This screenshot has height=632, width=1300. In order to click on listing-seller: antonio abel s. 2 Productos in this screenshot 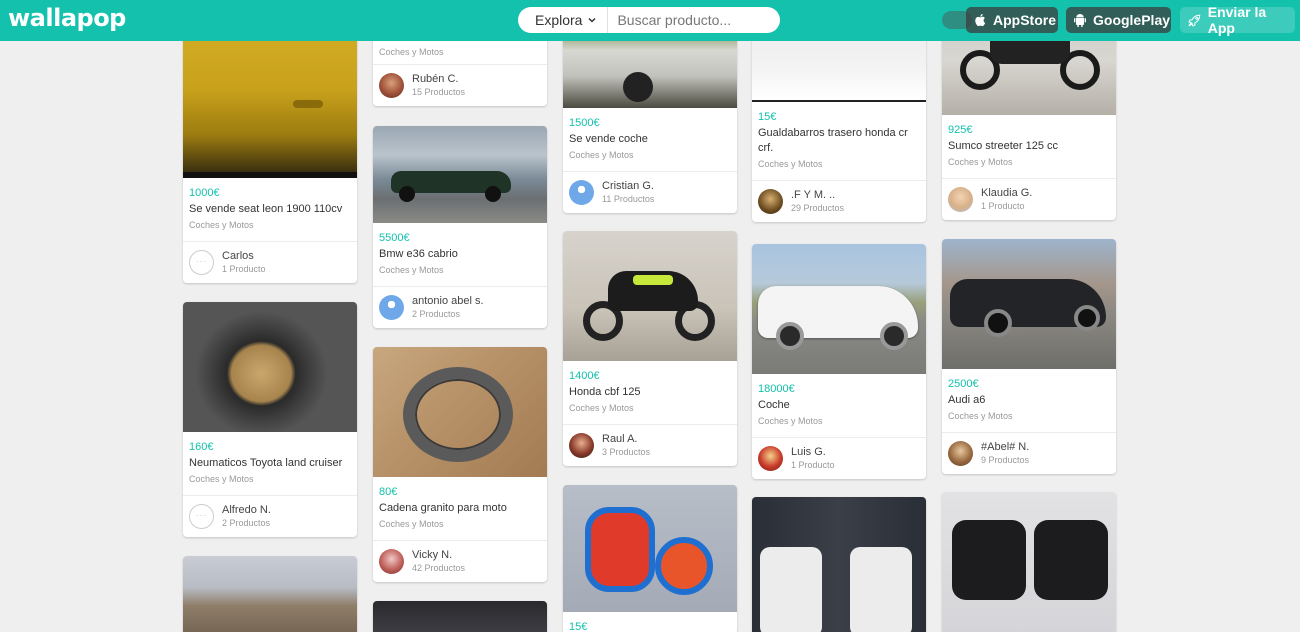, I will do `click(460, 307)`.